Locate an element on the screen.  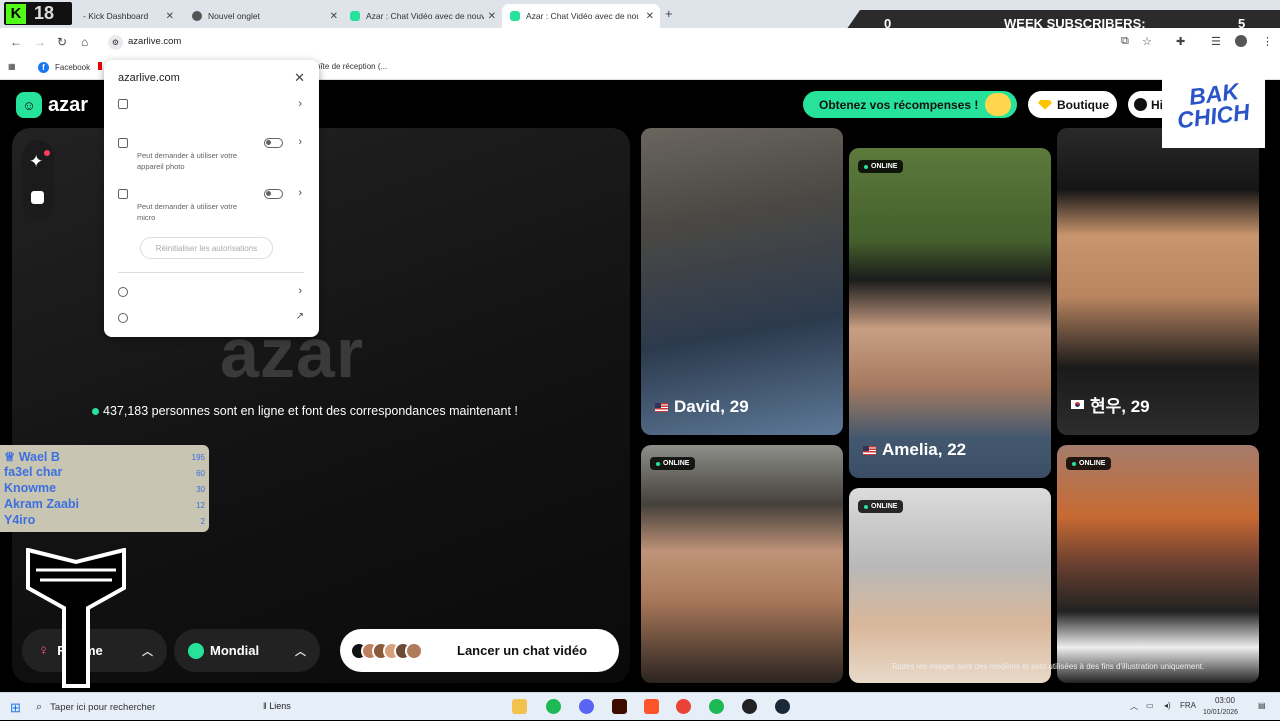
profile-card-5: ONLINE is located at coordinates (950, 585).